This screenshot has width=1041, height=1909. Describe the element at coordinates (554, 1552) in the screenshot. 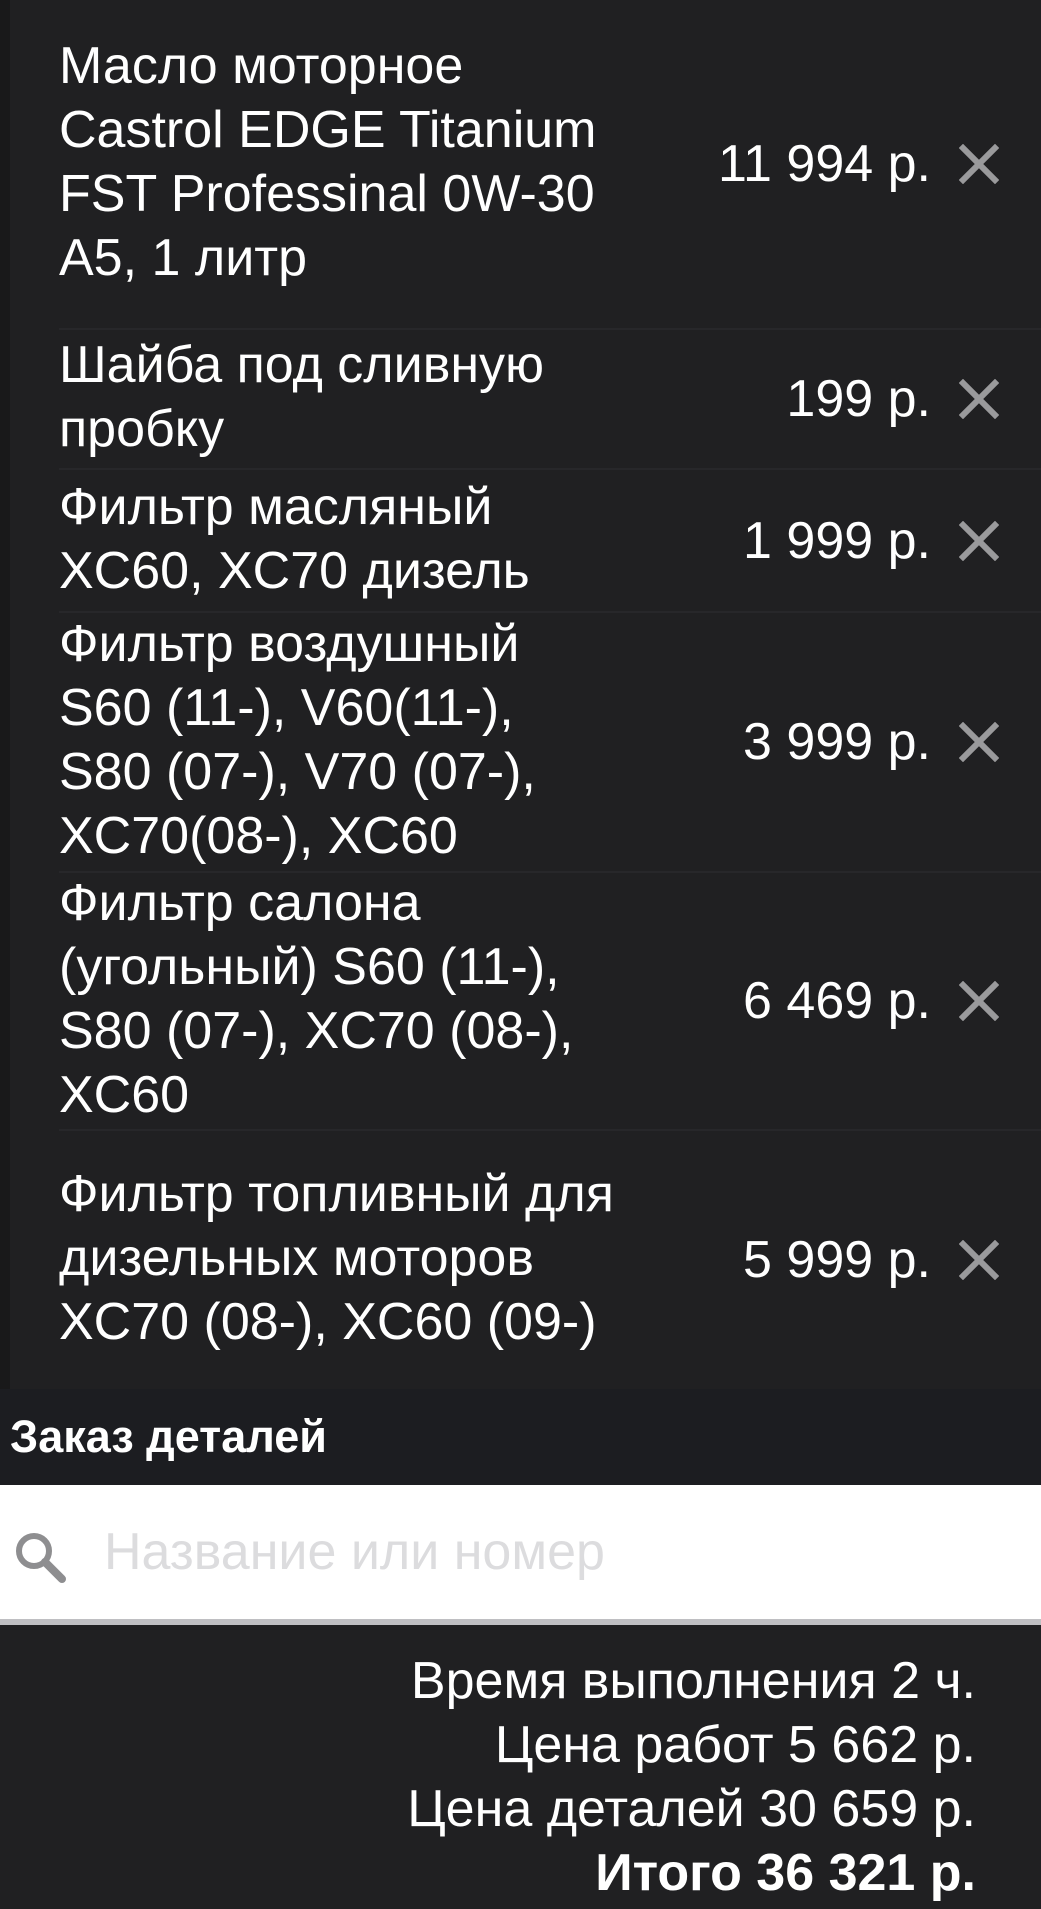

I see `search-input` at that location.